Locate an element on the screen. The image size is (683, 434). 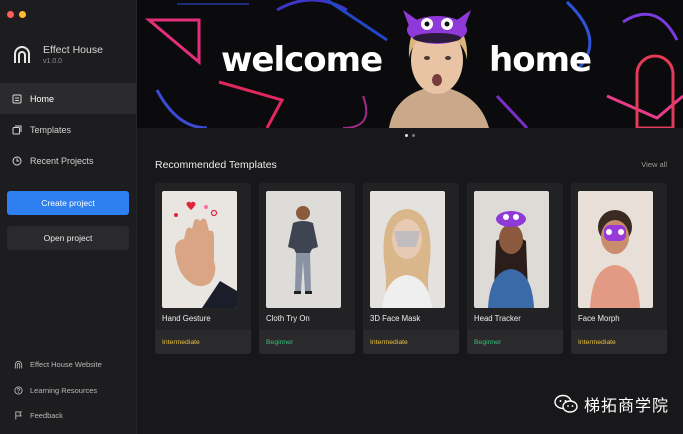
template-name: Face Morph is located at coordinates (599, 318).